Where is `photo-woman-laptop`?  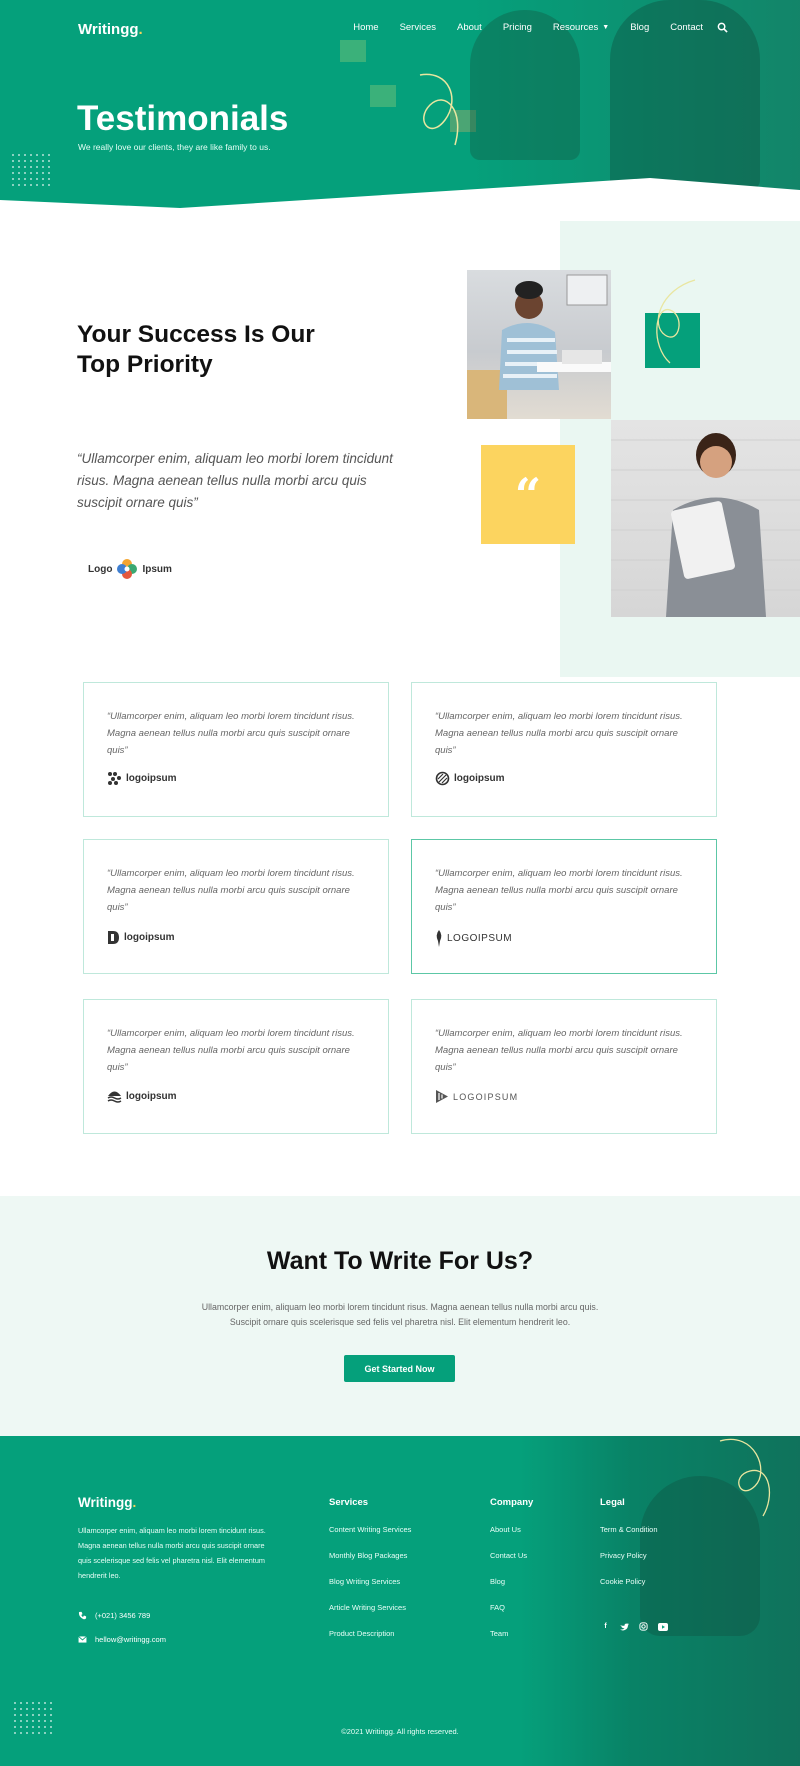
photo-woman-laptop is located at coordinates (539, 344).